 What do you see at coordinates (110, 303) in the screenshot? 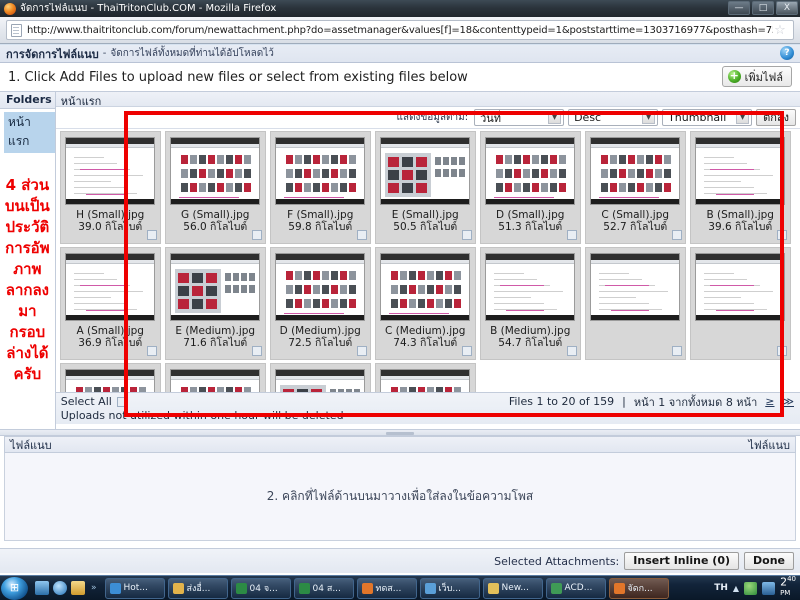
I see `thumbnail-item: A (Small).jpg 36.9 กิโลไบต์` at bounding box center [110, 303].